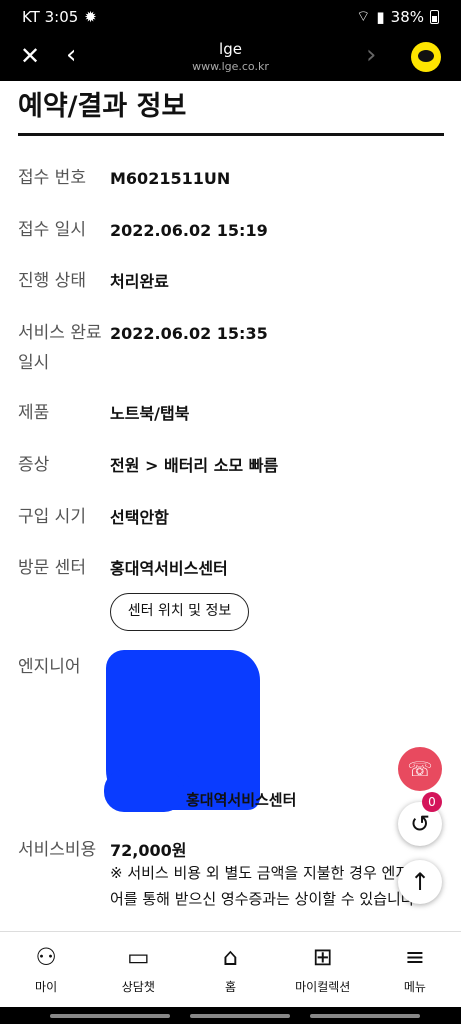 The height and width of the screenshot is (1024, 461). What do you see at coordinates (57, 850) in the screenshot?
I see `field-label: 서비스비용` at bounding box center [57, 850].